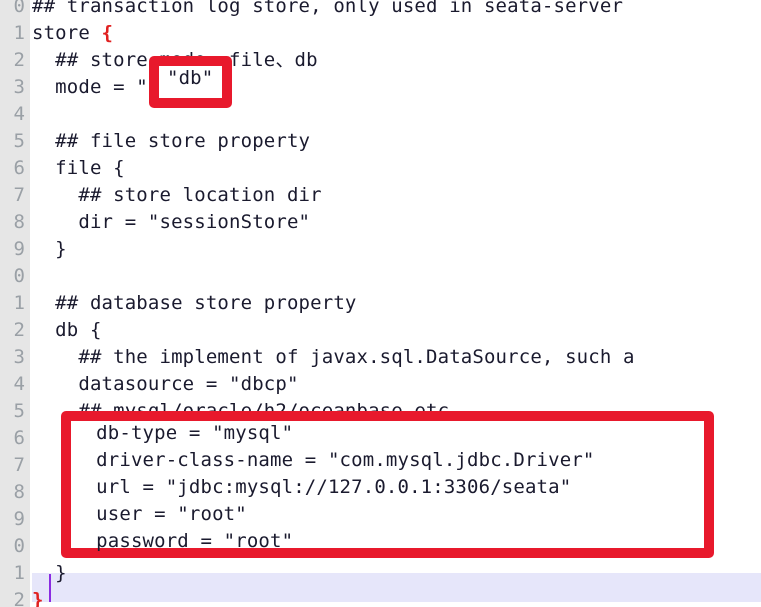  I want to click on code-line: mode = "db", so click(396, 87).